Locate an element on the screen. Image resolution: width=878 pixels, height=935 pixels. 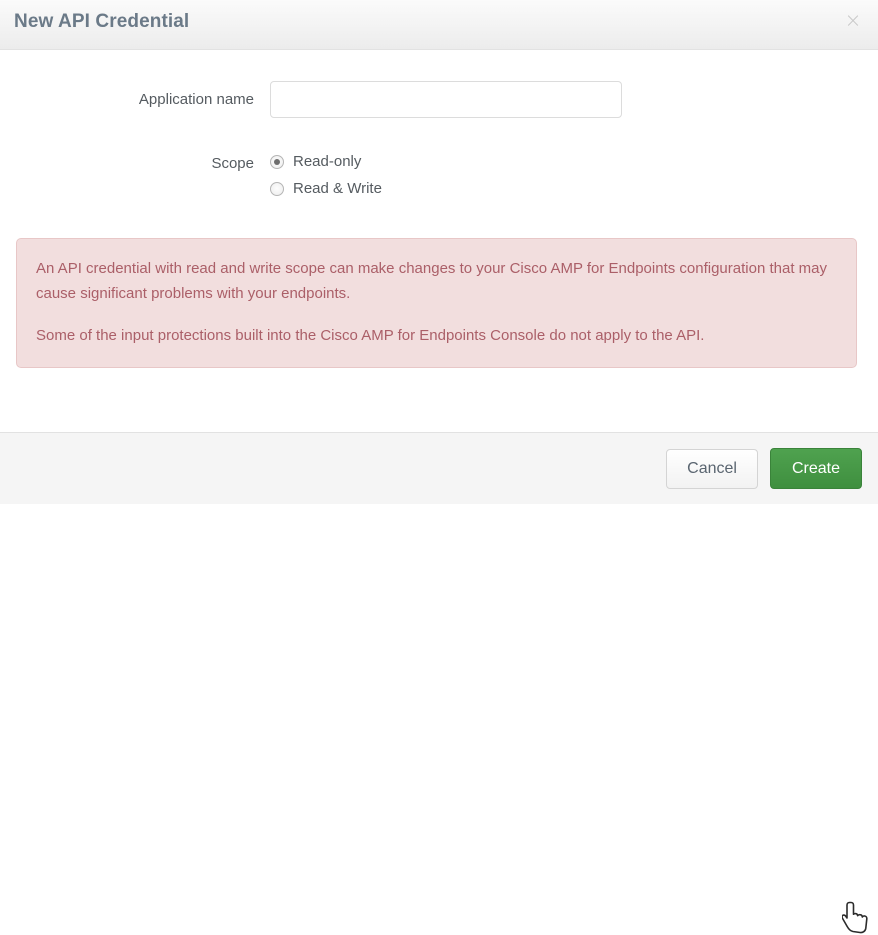
close-icon: × is located at coordinates (853, 20).